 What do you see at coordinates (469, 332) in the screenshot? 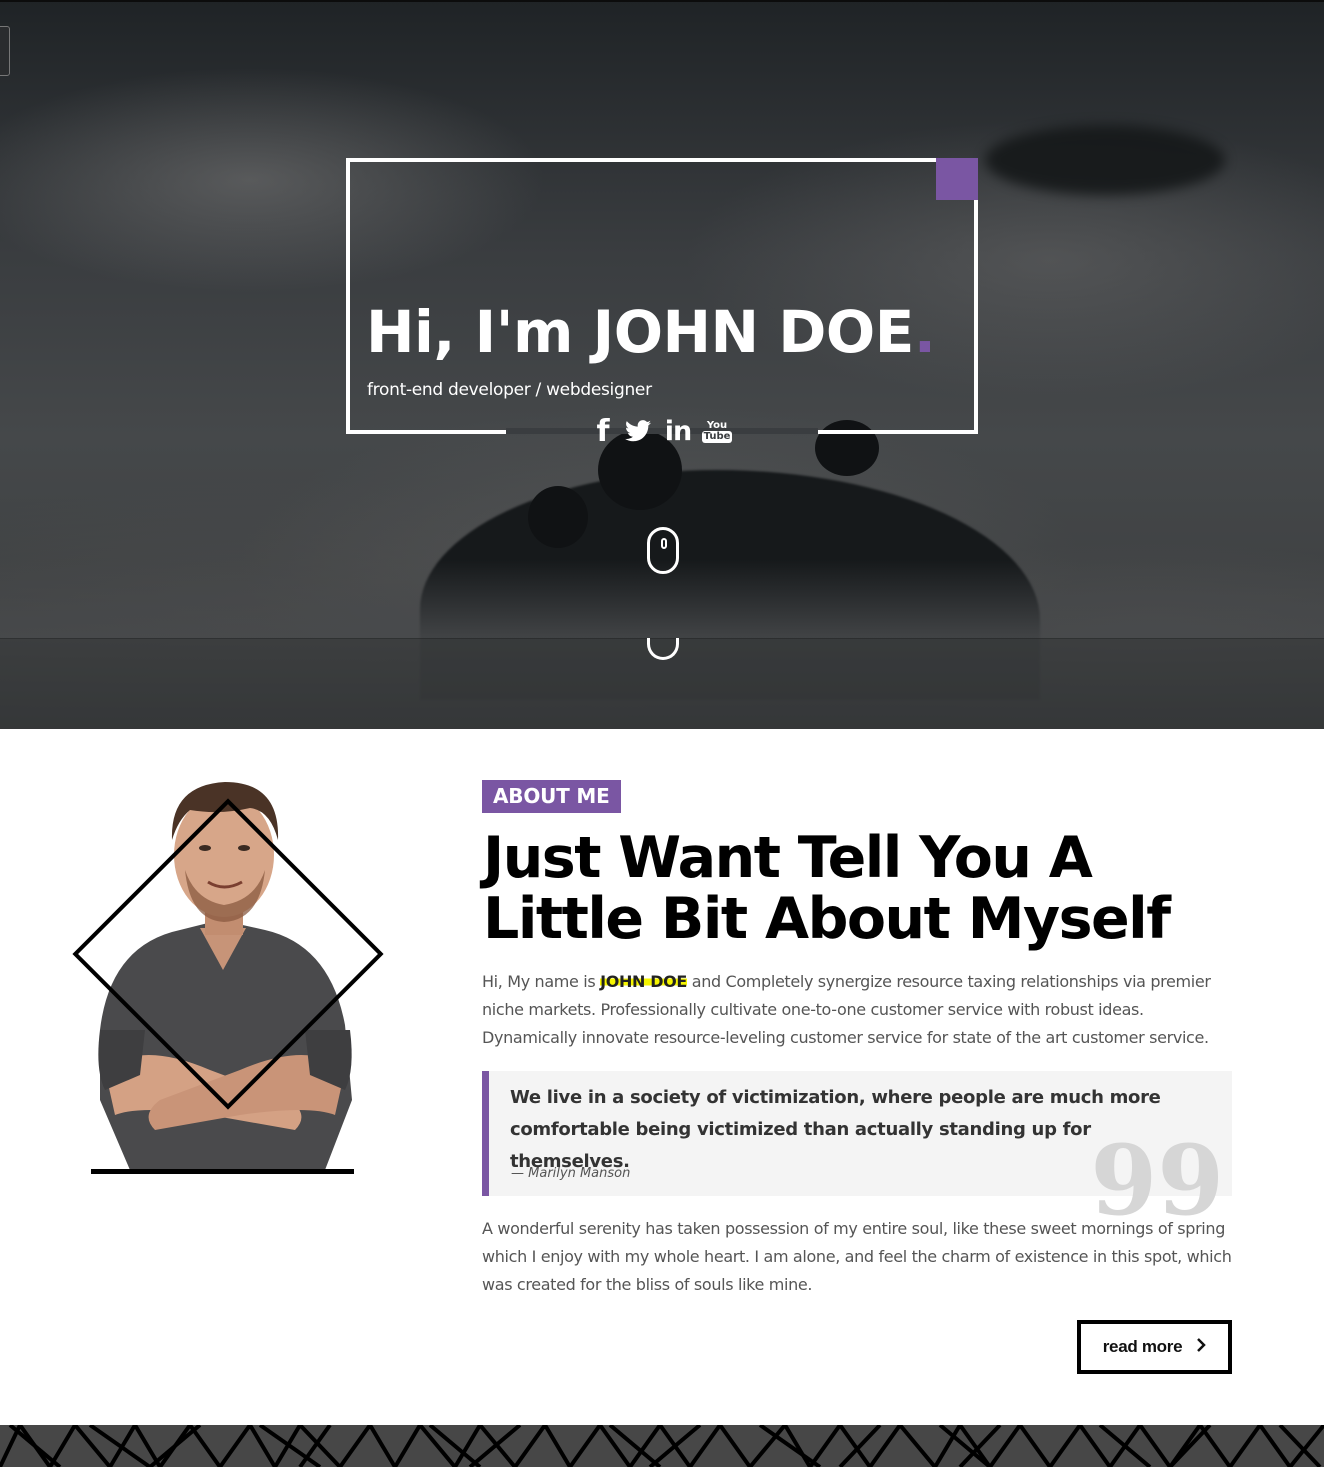
I see `hero-greeting: Hi, I'm` at bounding box center [469, 332].